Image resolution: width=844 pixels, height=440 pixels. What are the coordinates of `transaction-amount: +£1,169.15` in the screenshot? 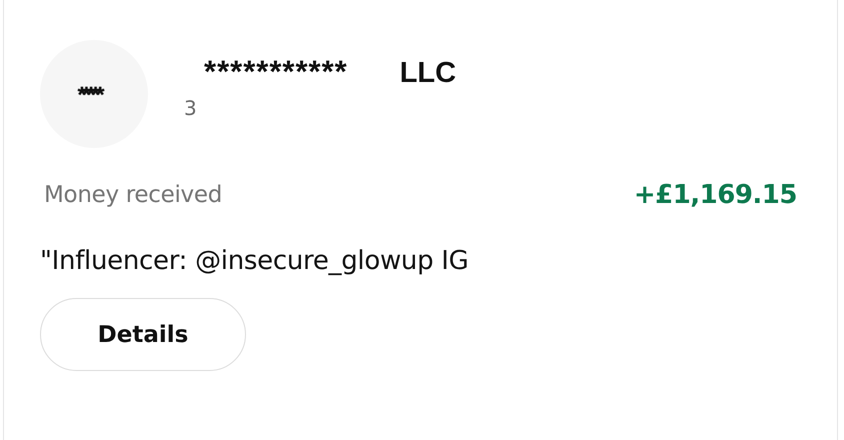 It's located at (715, 195).